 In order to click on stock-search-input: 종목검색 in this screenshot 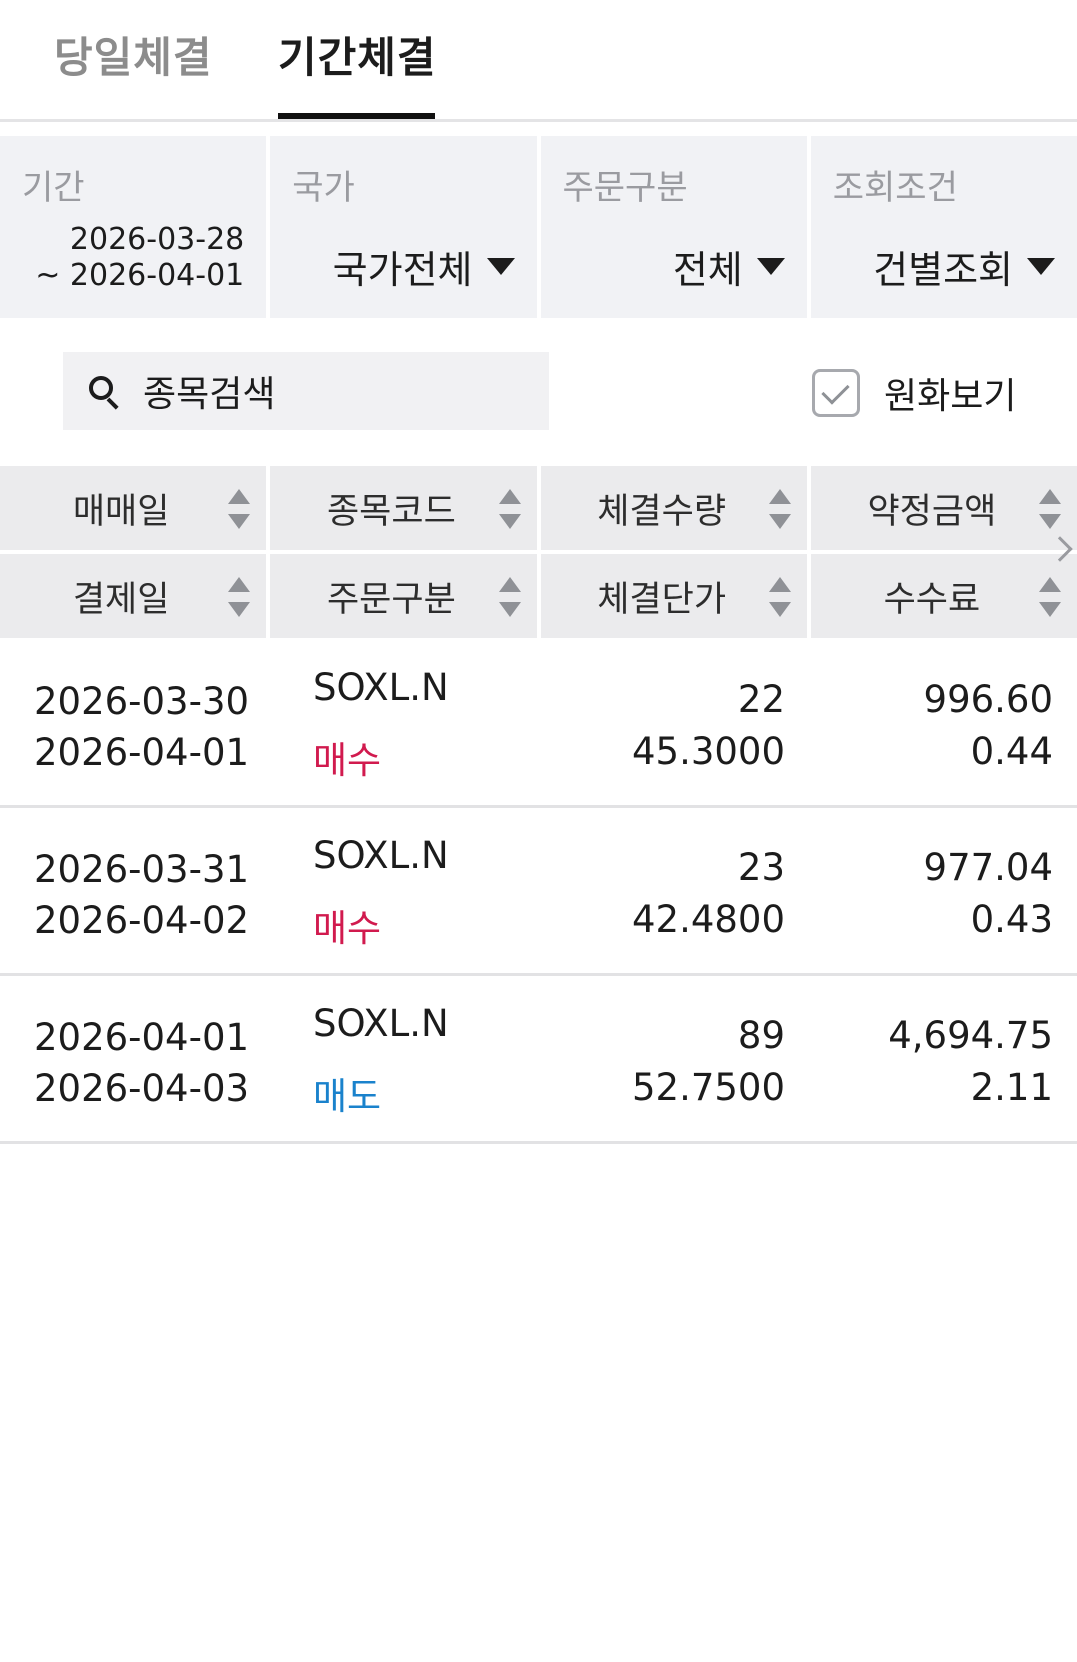, I will do `click(306, 391)`.